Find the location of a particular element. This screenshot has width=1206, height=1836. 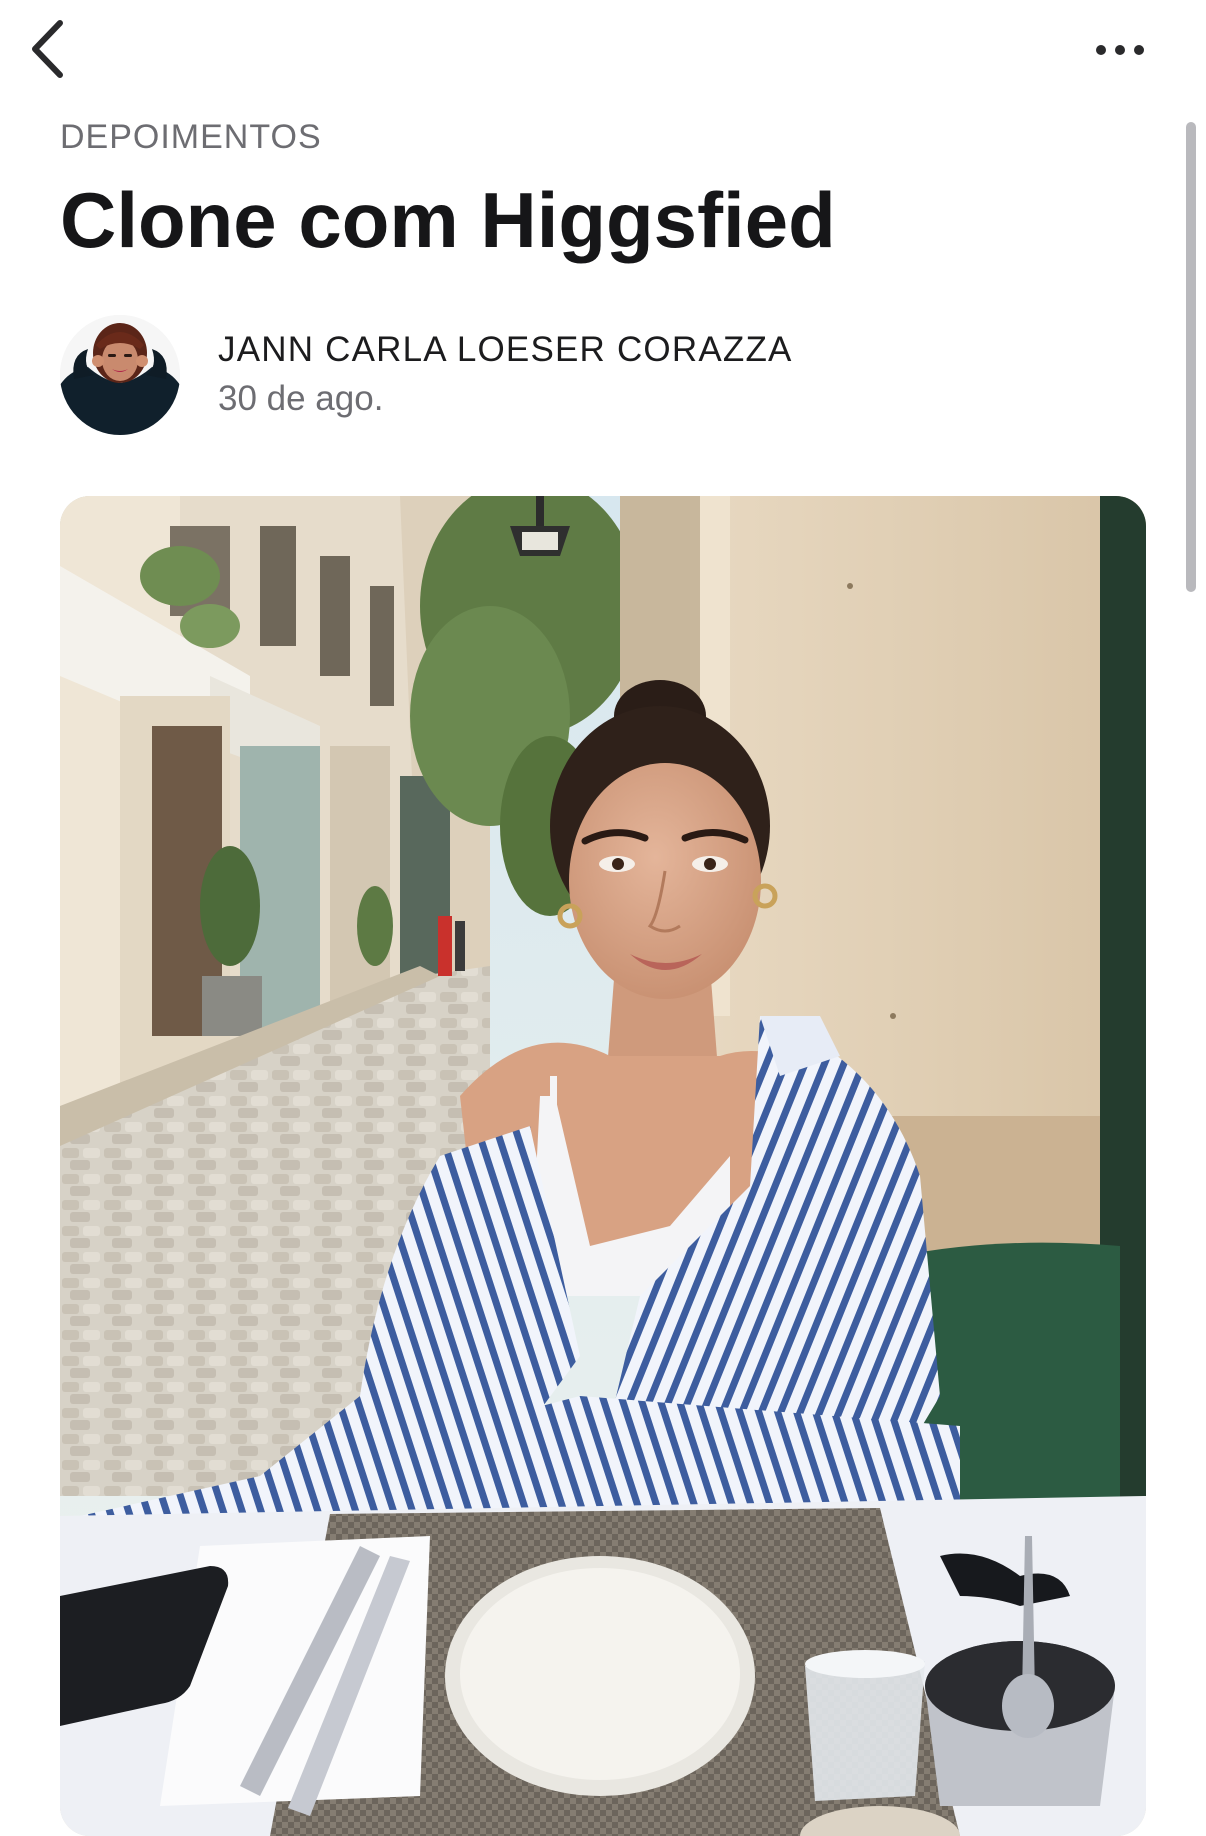

scrollbar is located at coordinates (1191, 357).